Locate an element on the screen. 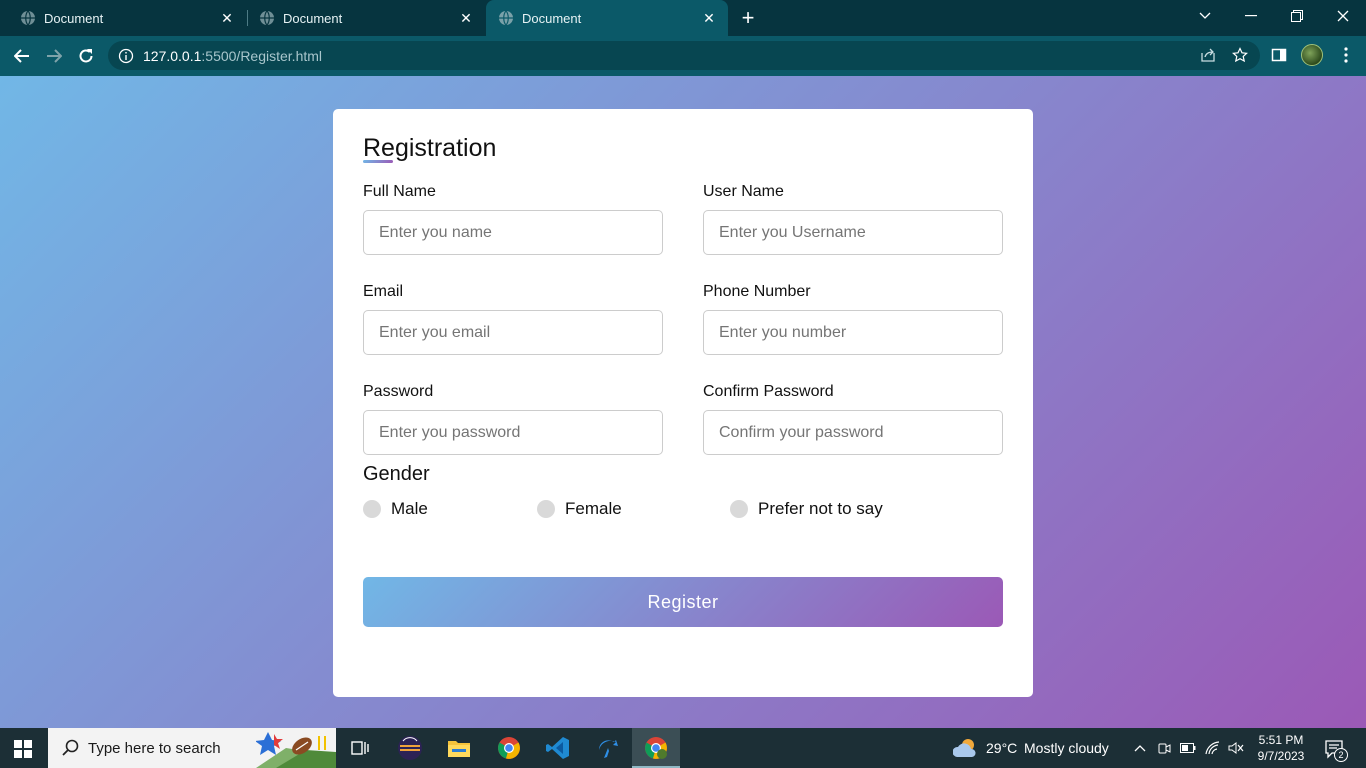 This screenshot has width=1366, height=768. weather-cloud-icon is located at coordinates (966, 748).